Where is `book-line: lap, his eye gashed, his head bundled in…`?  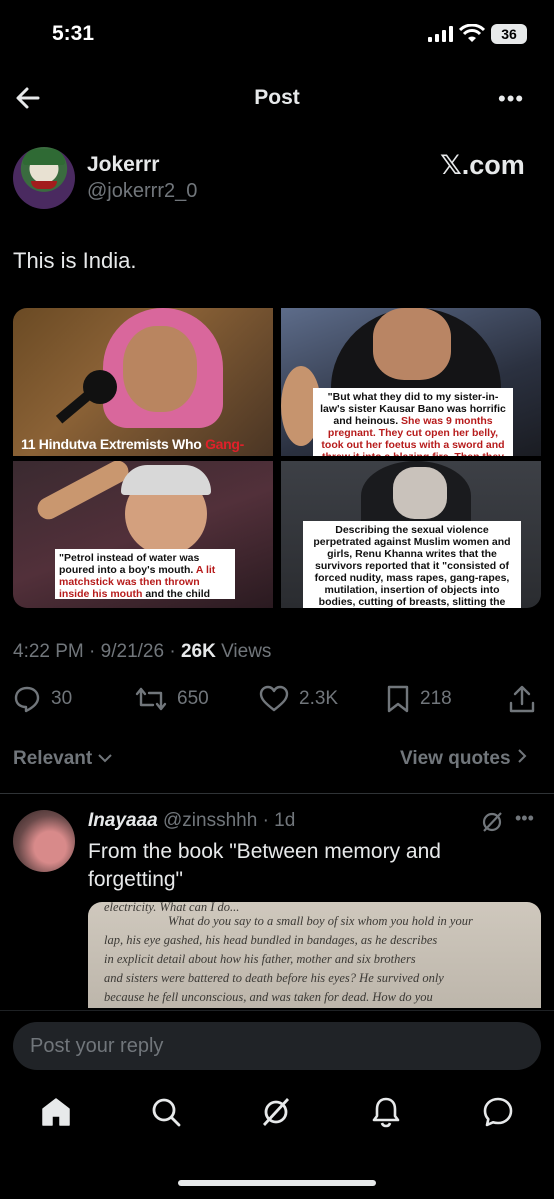 book-line: lap, his eye gashed, his head bundled in… is located at coordinates (271, 940).